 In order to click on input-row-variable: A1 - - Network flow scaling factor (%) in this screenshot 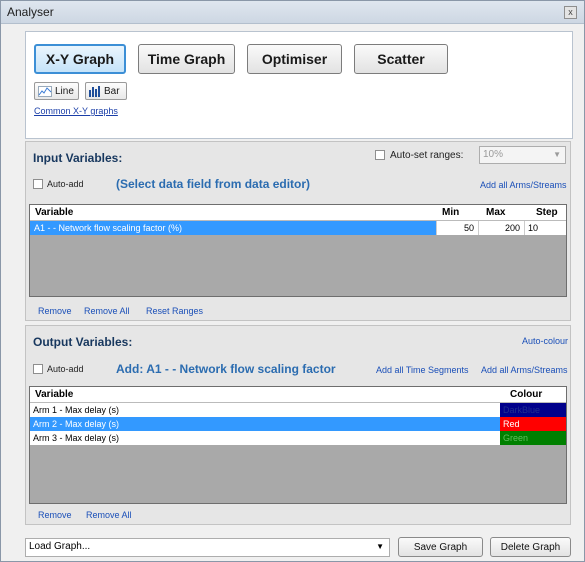, I will do `click(233, 228)`.